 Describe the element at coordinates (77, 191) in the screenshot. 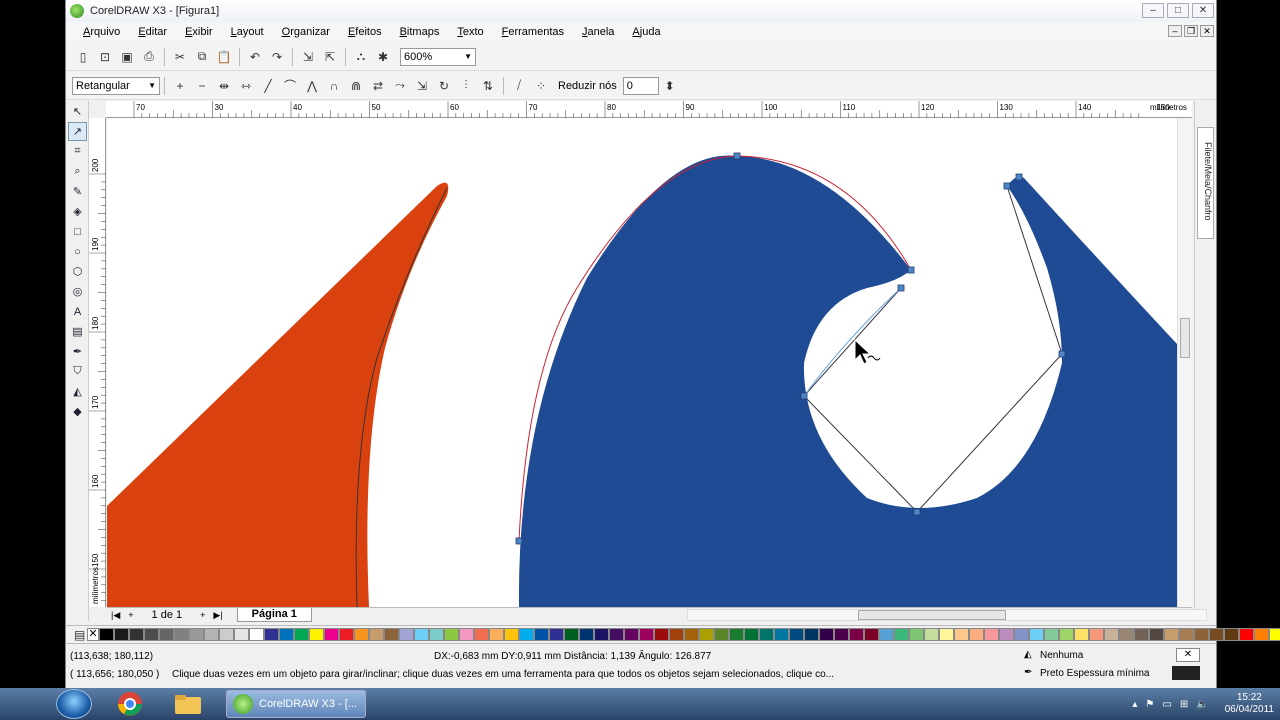

I see `freehand-tool-icon: ✎` at that location.